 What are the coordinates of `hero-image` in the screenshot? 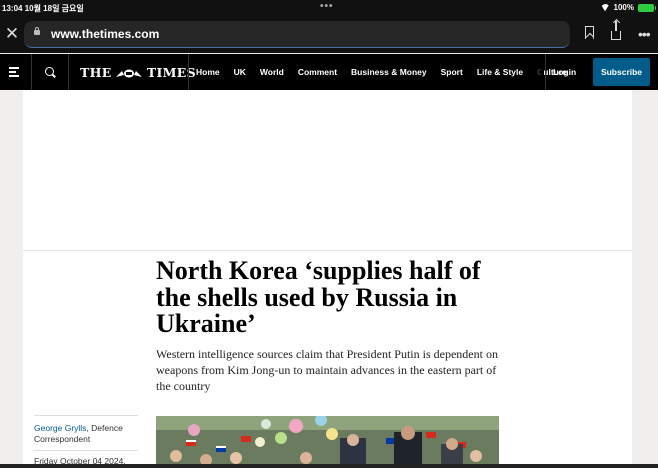 It's located at (327, 442).